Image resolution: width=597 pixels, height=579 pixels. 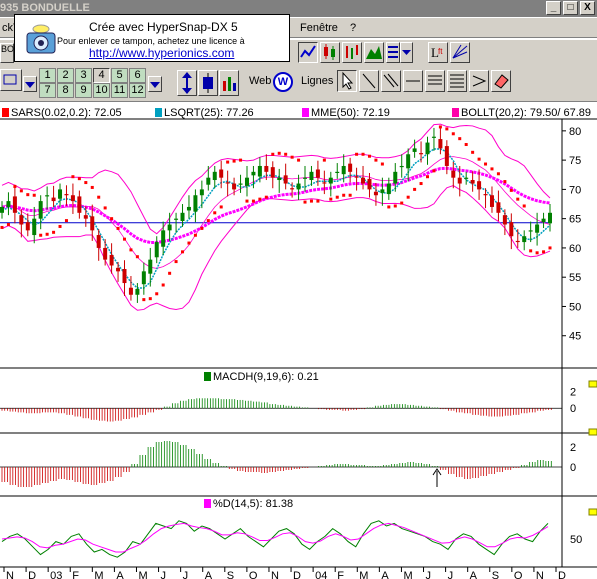 I want to click on stamp-title: Crée avec HyperSnap-DX 5, so click(x=163, y=27).